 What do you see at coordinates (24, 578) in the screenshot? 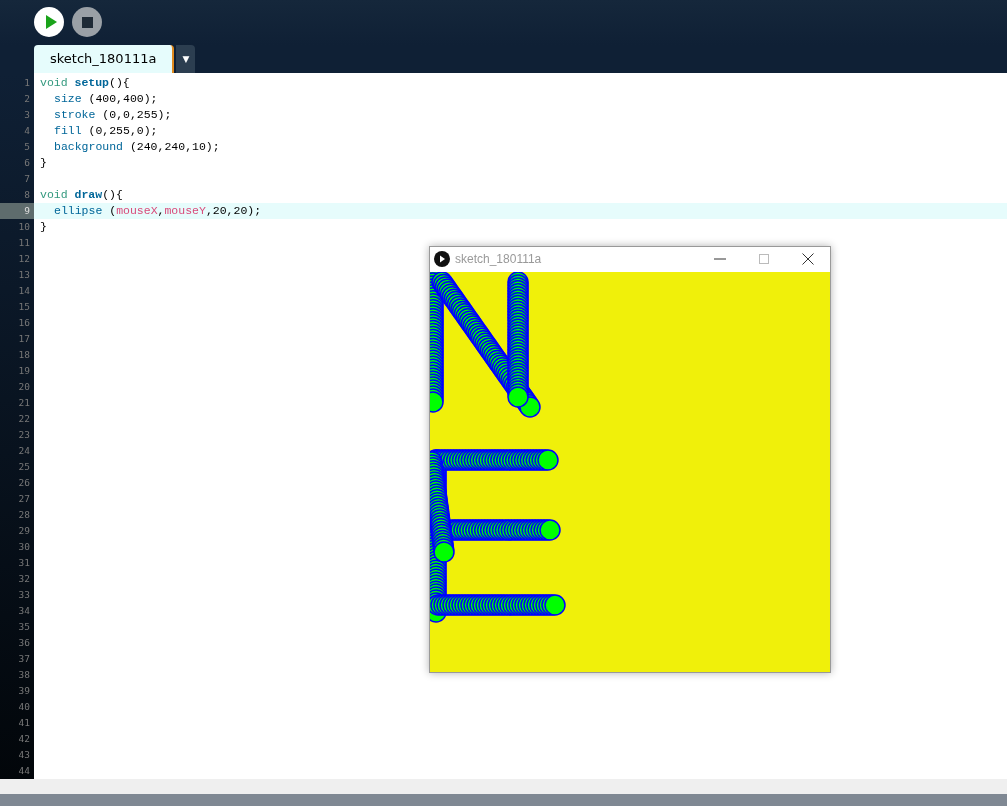
I see `line-number: 32` at bounding box center [24, 578].